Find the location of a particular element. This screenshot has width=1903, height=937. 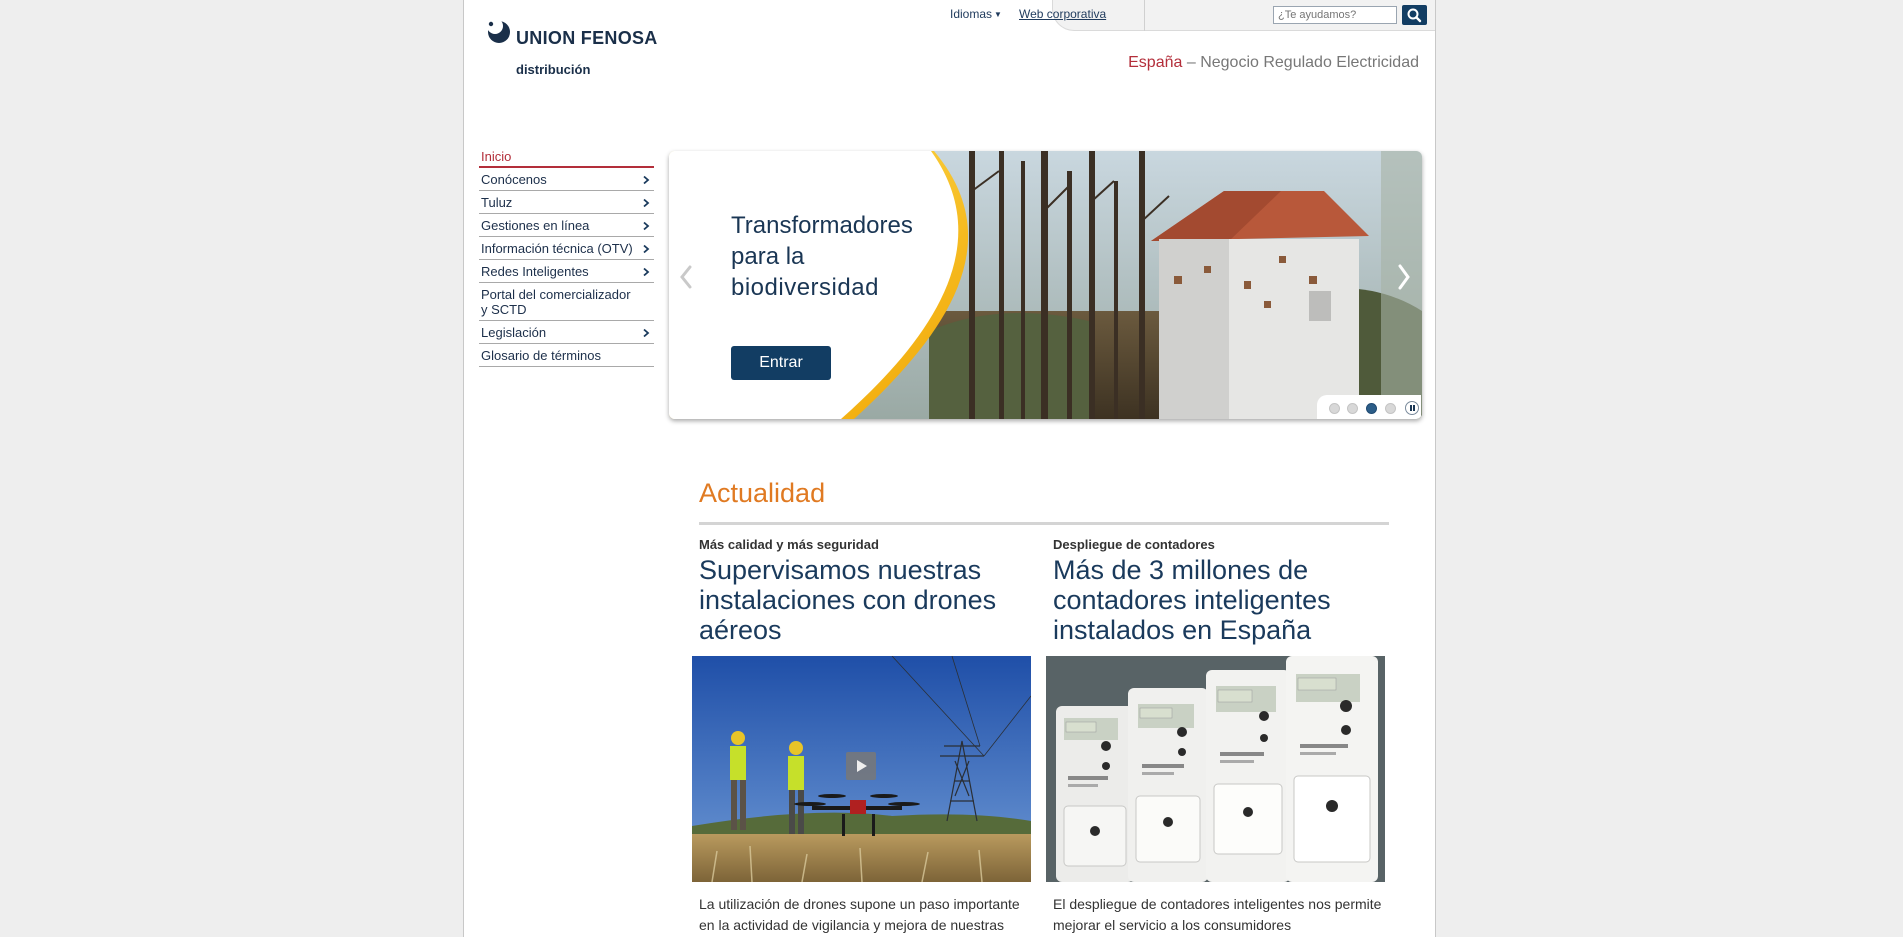

sidebar-item-portal-comercializador: Portal del comercializador y SCTD is located at coordinates (566, 302).